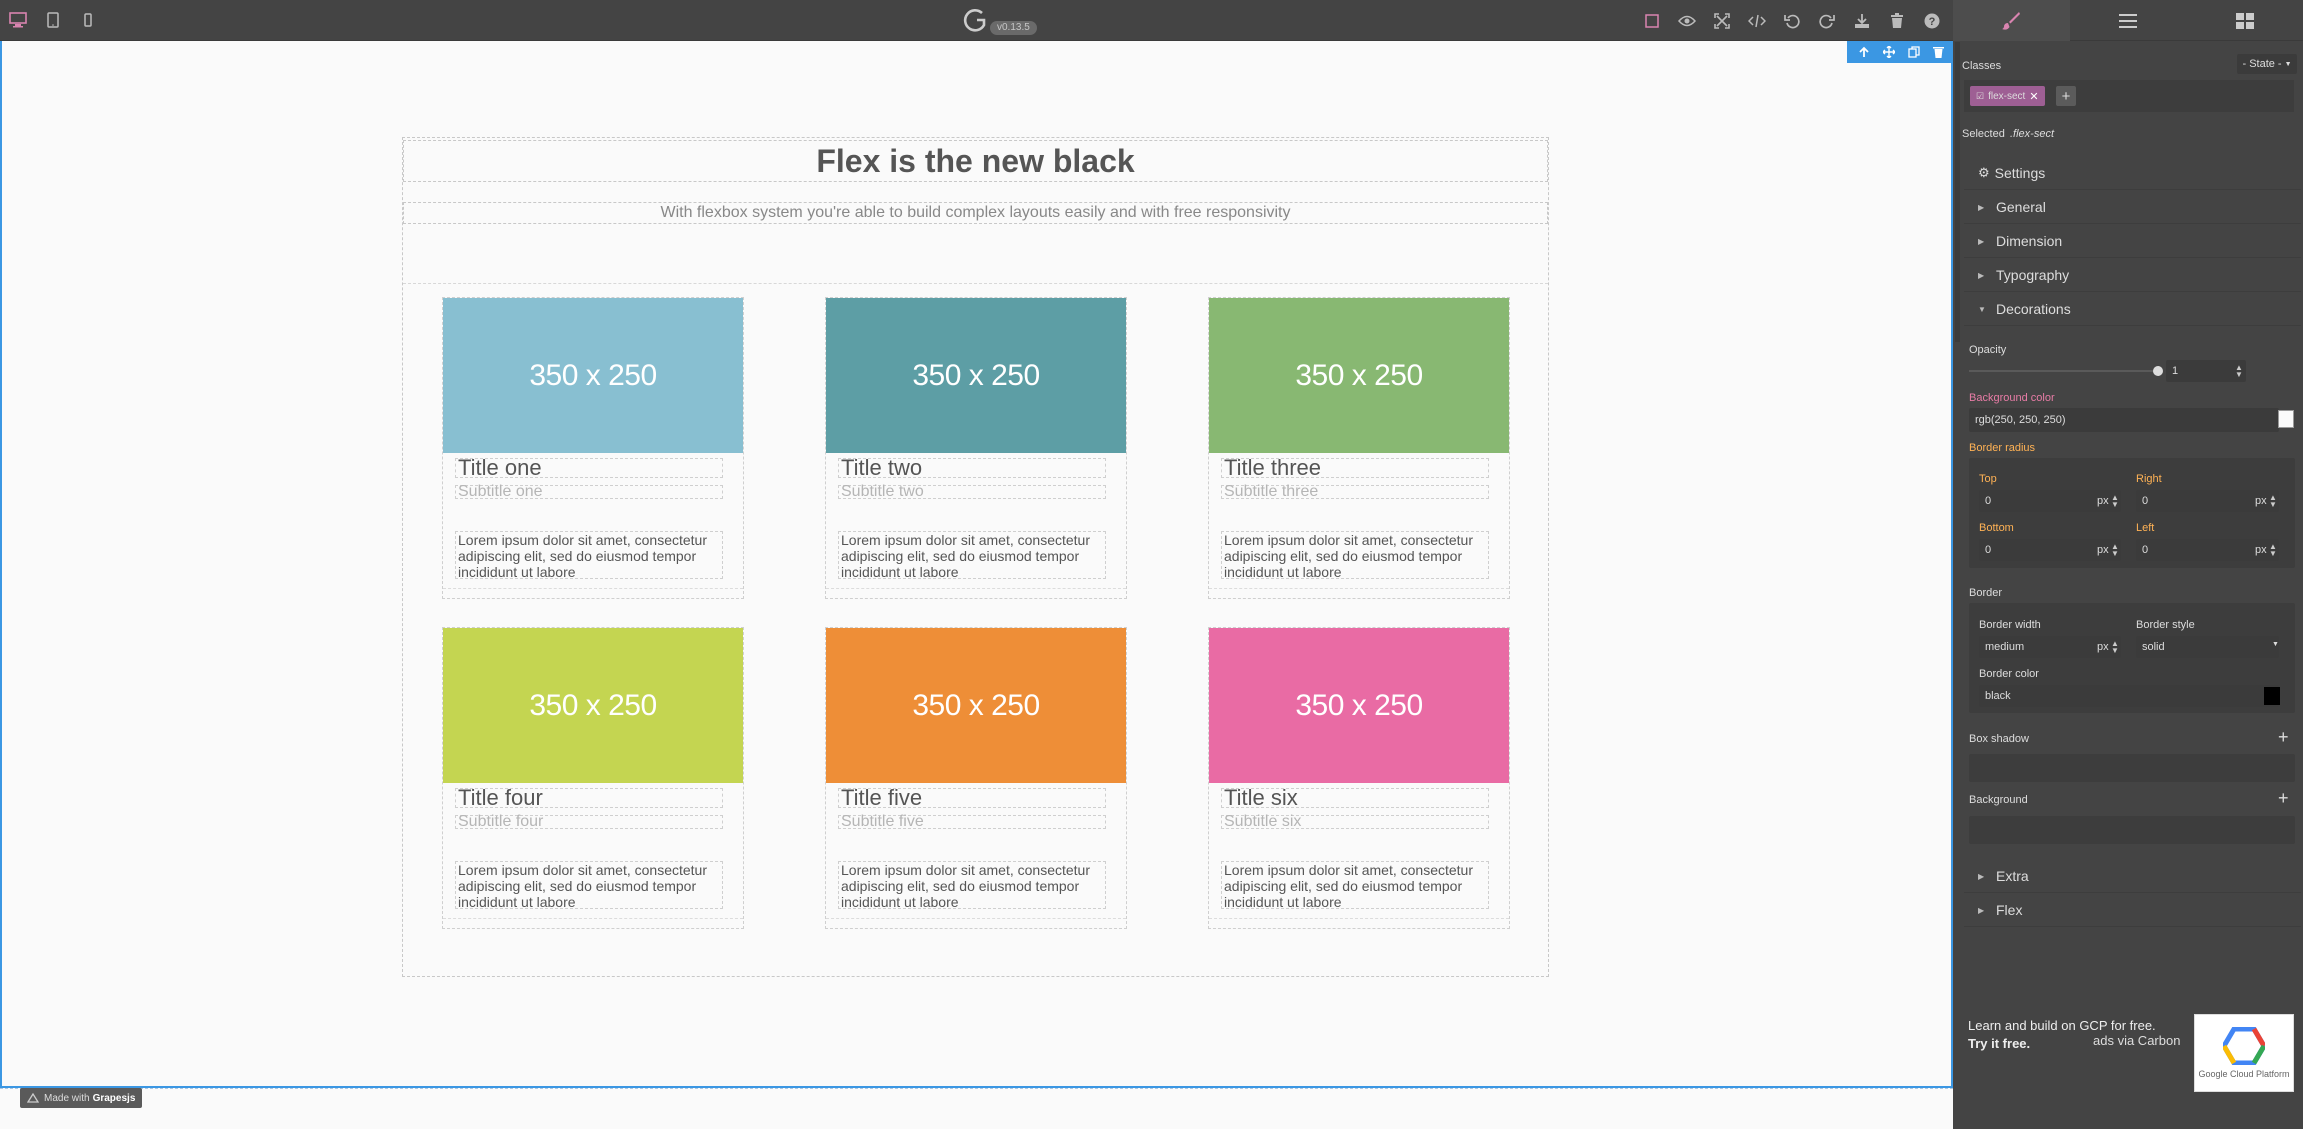 This screenshot has height=1129, width=2303. I want to click on clear-canvas-icon, so click(1897, 21).